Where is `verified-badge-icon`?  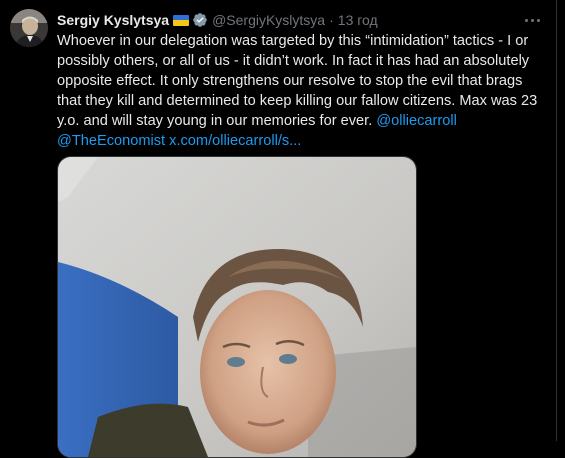
verified-badge-icon is located at coordinates (200, 20).